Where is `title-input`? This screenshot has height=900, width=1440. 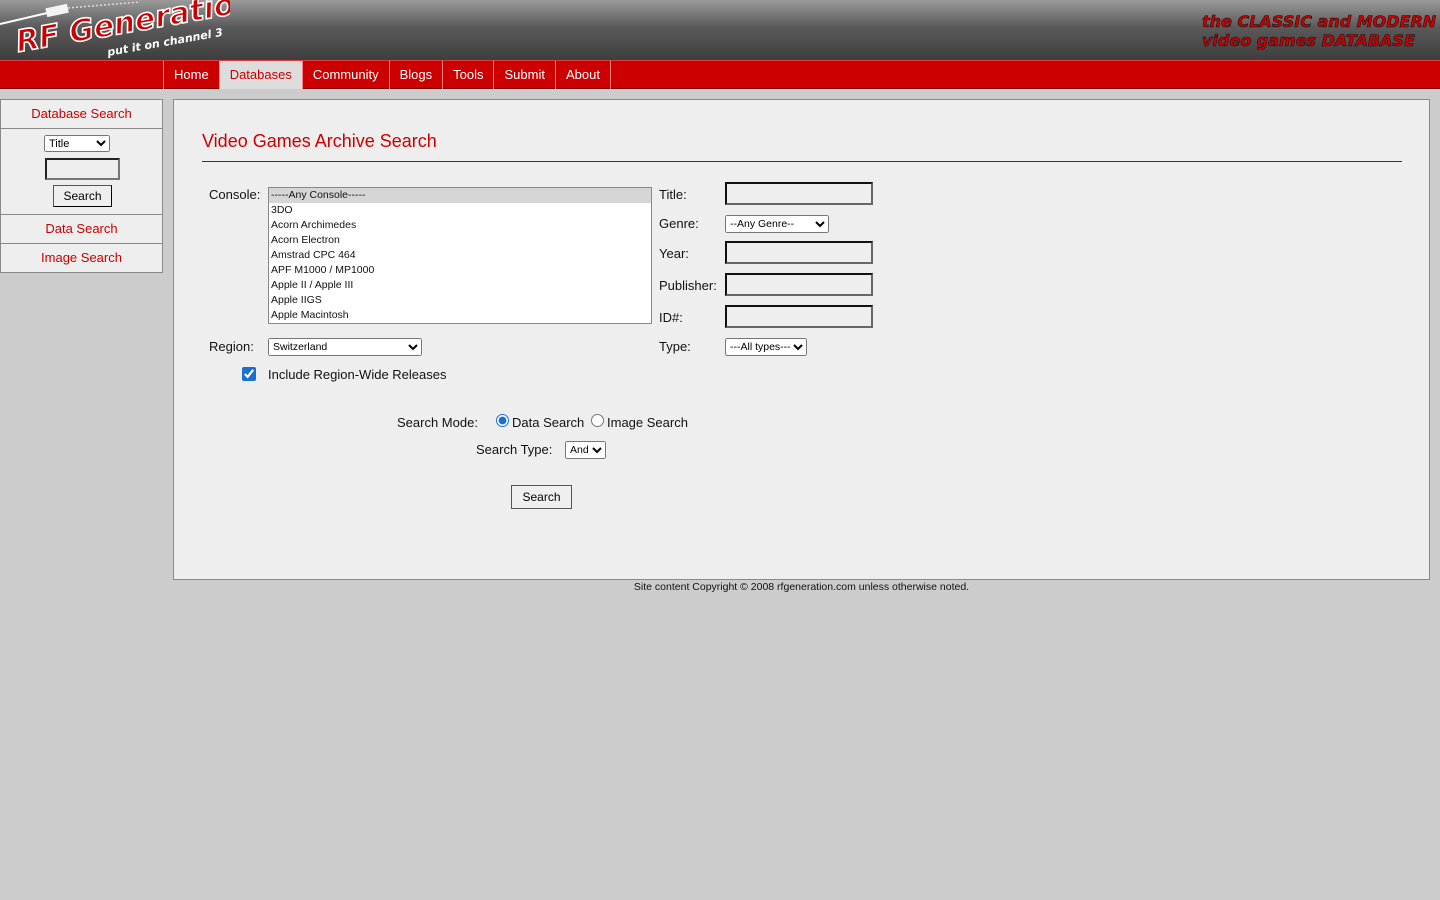
title-input is located at coordinates (799, 193).